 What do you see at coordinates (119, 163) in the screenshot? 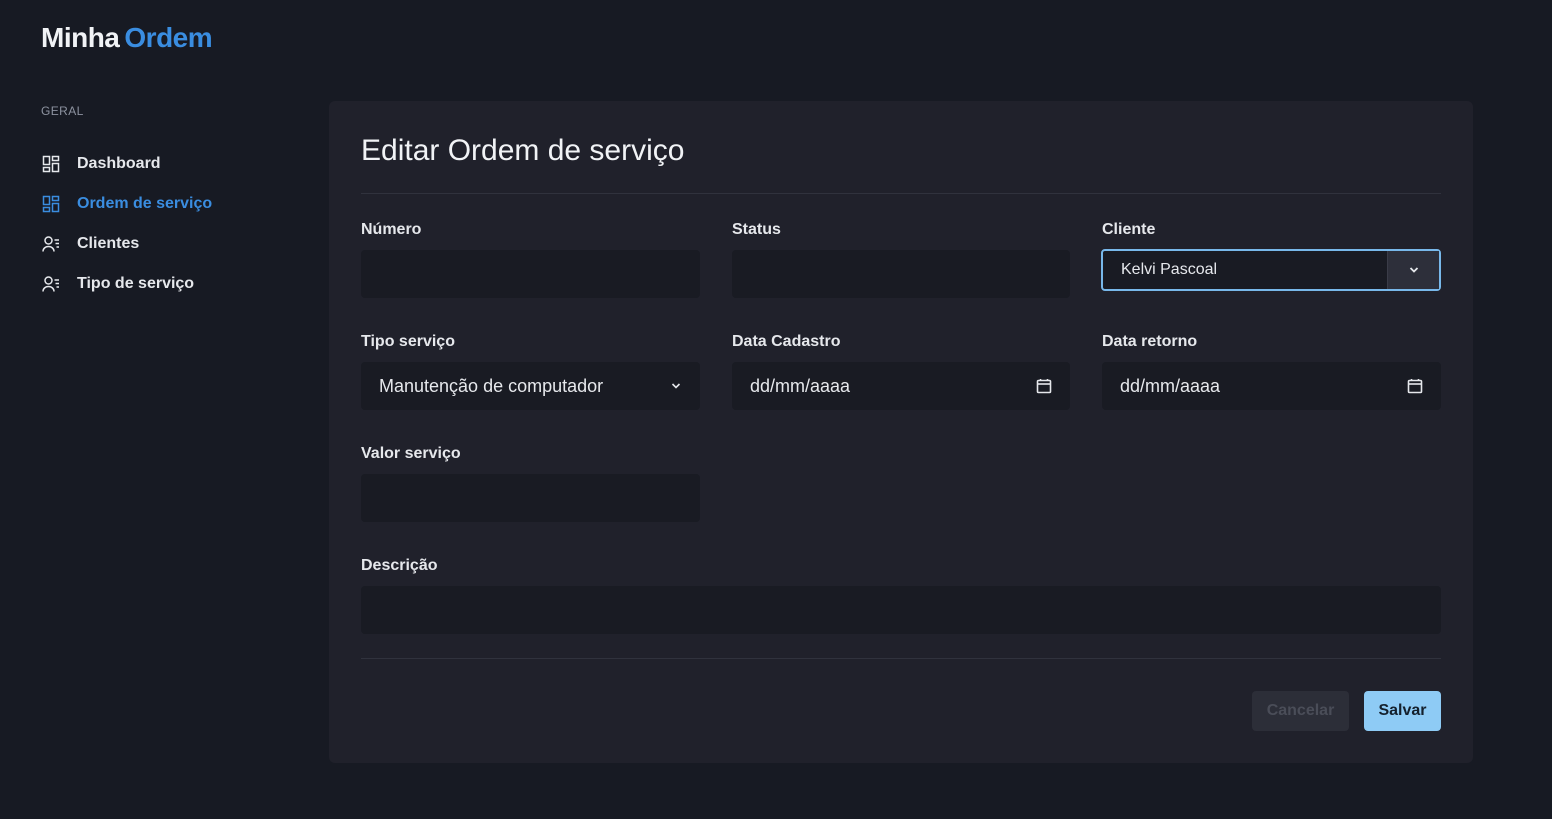
I see `sidebar-item-label: Dashboard` at bounding box center [119, 163].